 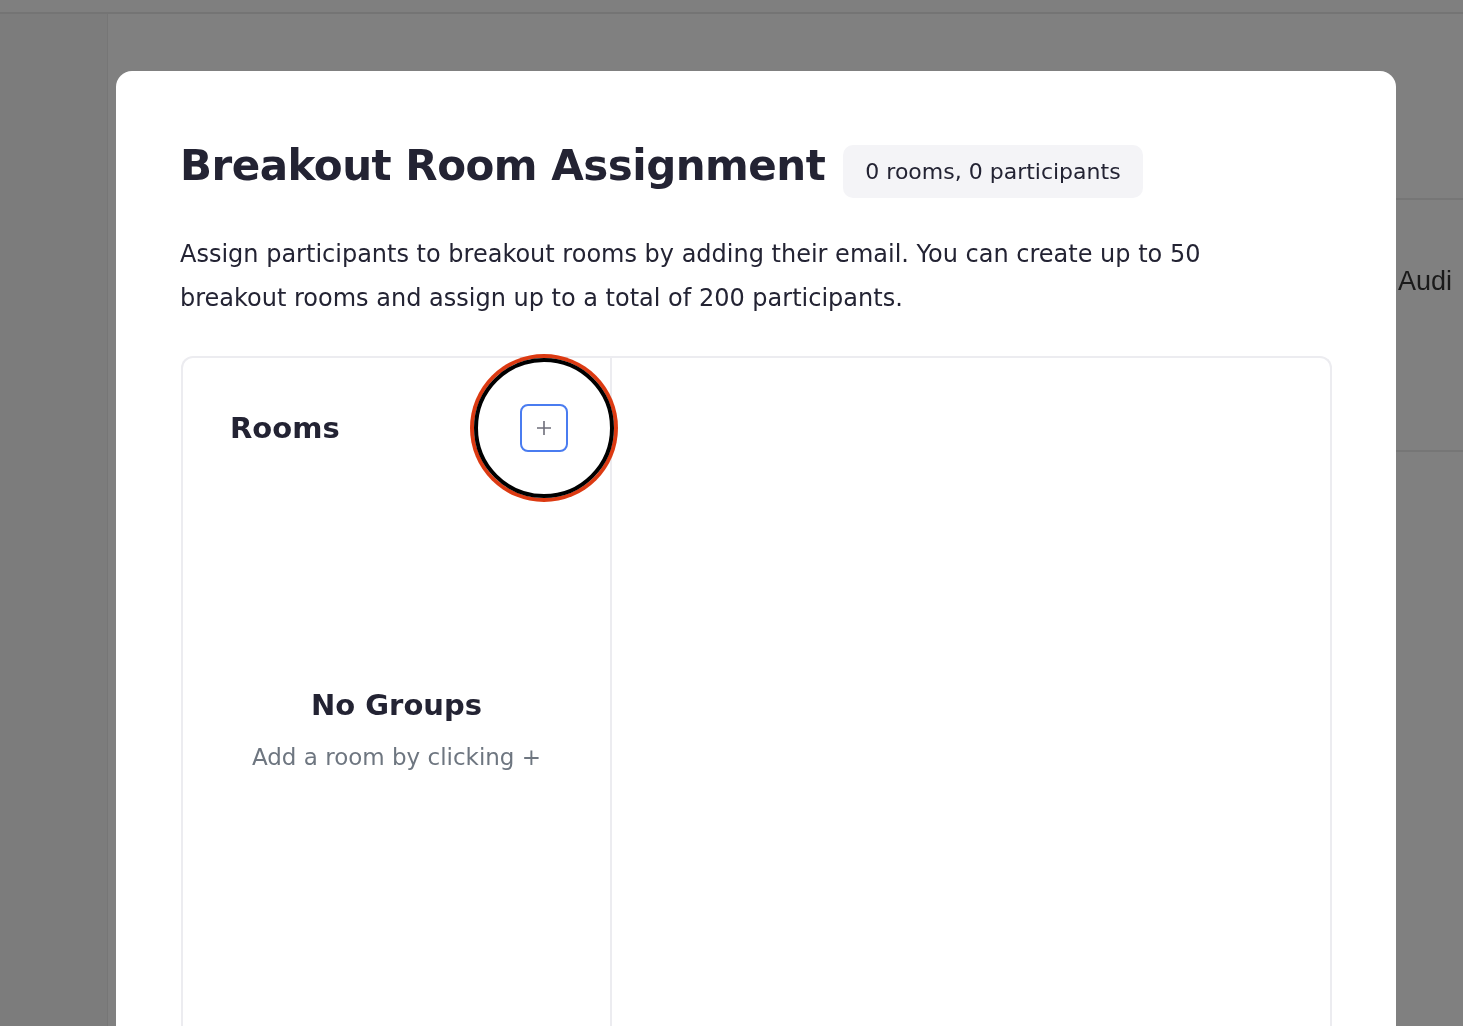 What do you see at coordinates (285, 428) in the screenshot?
I see `rooms-heading: Rooms` at bounding box center [285, 428].